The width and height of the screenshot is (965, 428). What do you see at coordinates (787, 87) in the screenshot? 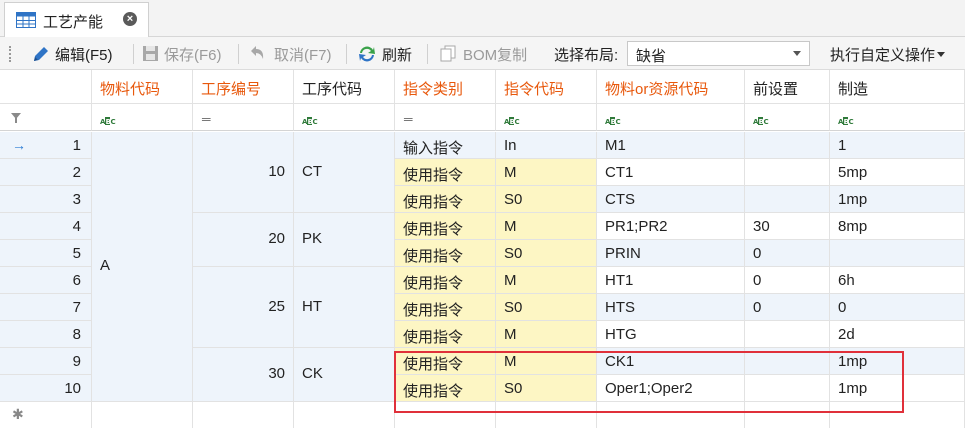
I see `column-header: 前设置` at bounding box center [787, 87].